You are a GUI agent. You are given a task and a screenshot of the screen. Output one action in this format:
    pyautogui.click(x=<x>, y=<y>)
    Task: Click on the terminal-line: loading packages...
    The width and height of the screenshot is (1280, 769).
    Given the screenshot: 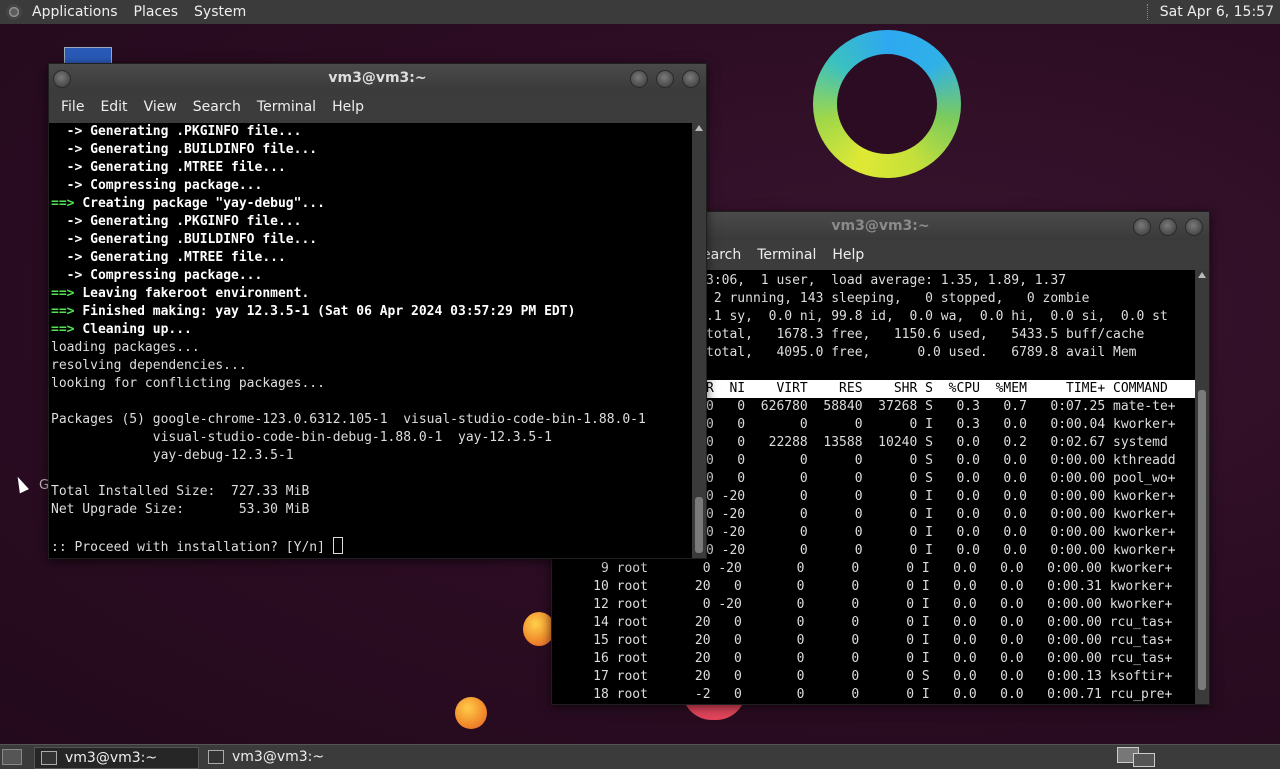 What is the action you would take?
    pyautogui.click(x=371, y=348)
    